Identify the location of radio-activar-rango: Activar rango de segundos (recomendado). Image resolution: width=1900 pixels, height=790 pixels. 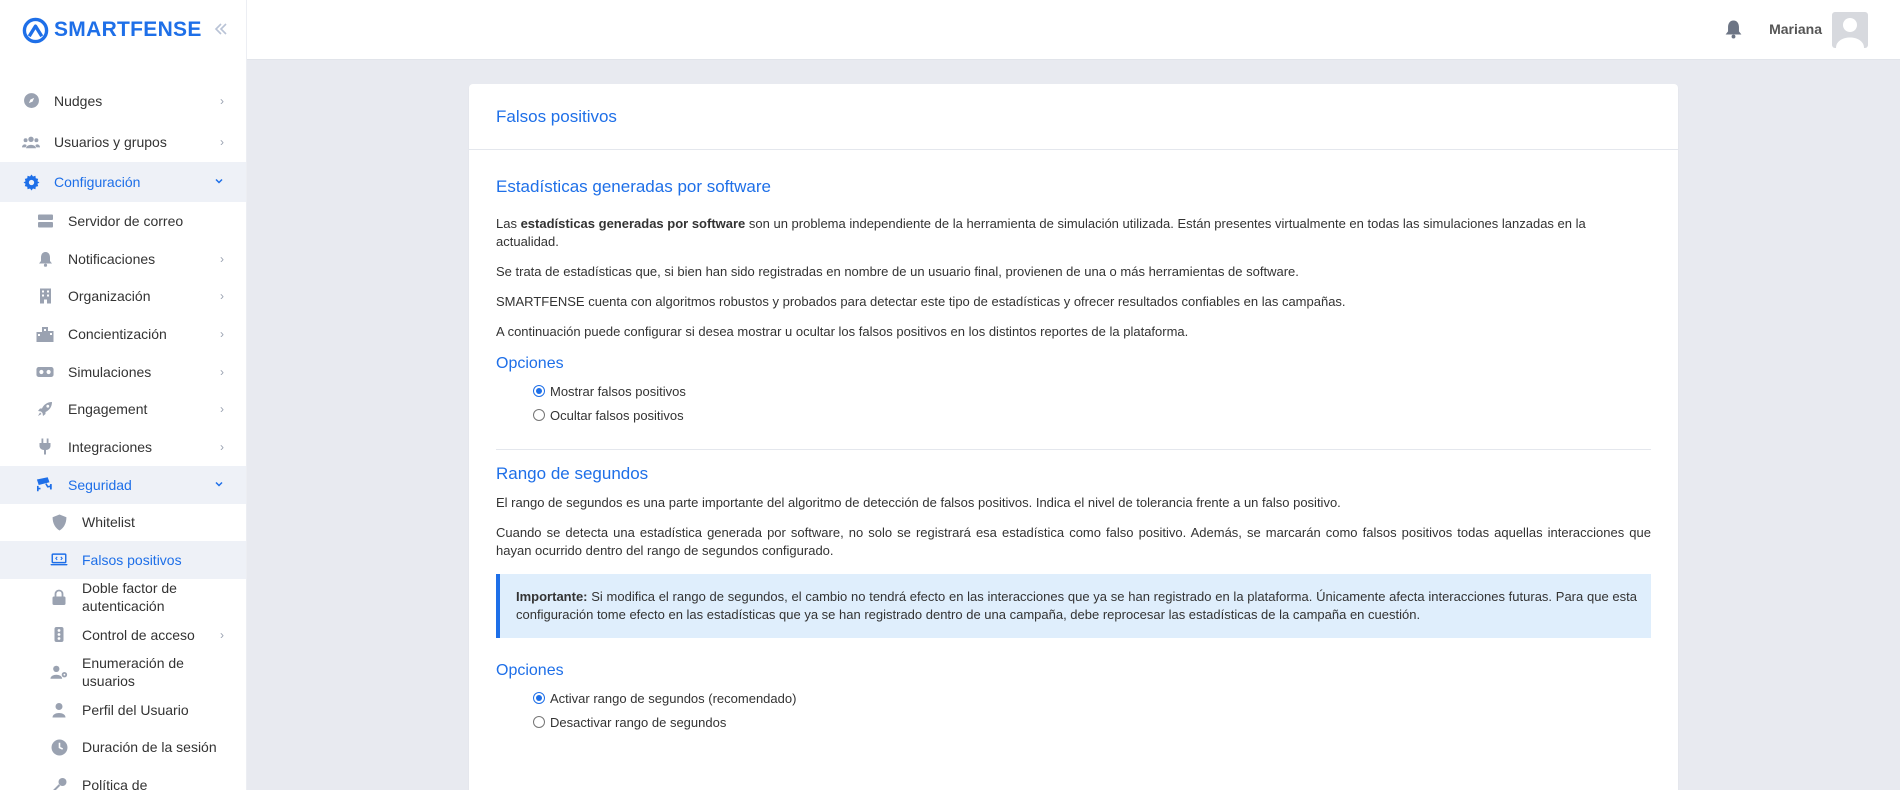
(1092, 698).